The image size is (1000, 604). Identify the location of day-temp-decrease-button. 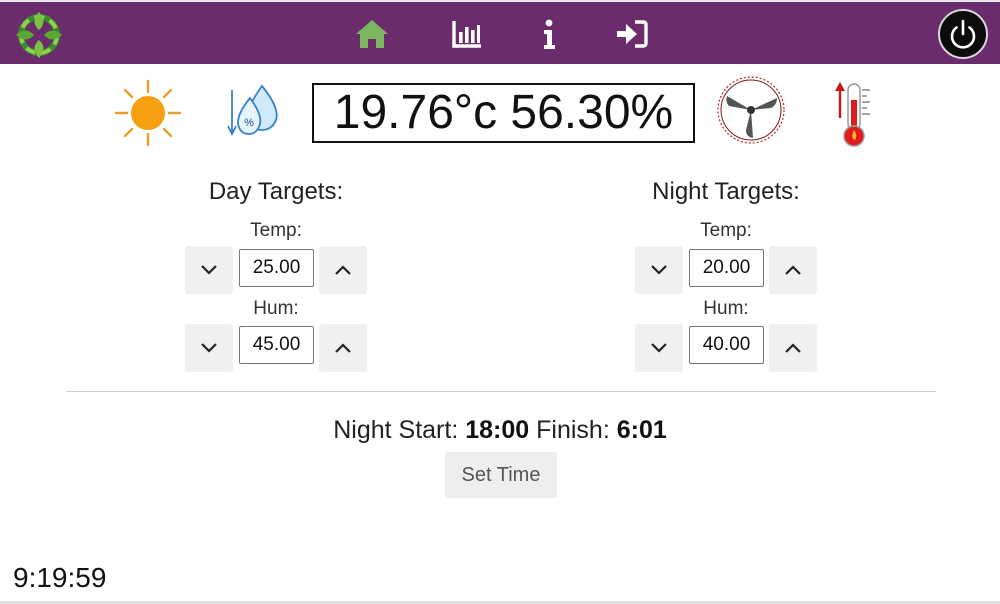
(209, 270).